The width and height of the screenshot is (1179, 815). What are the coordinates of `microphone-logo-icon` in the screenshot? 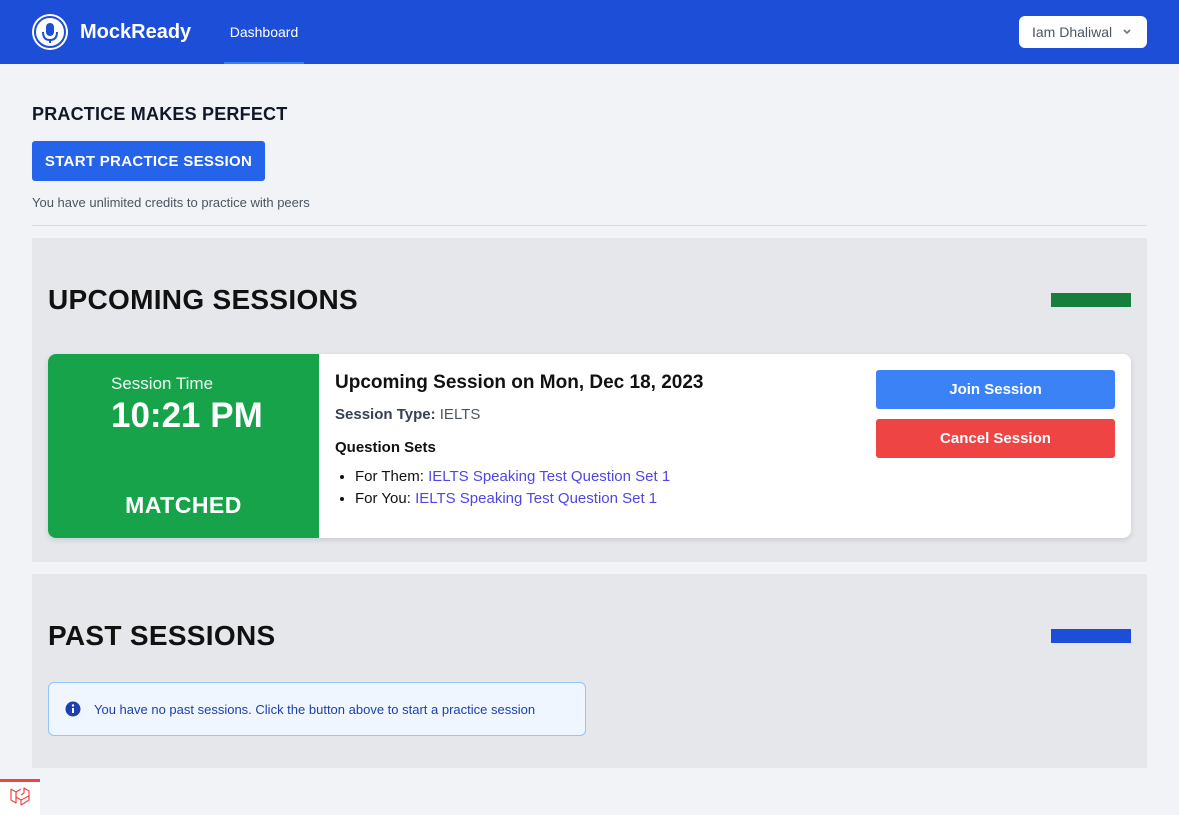 It's located at (50, 32).